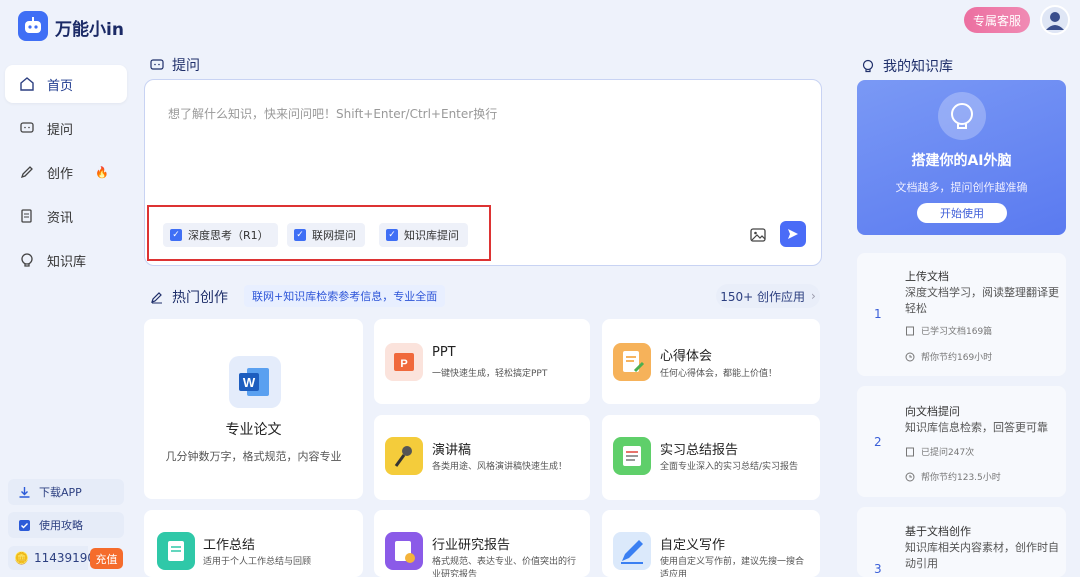 The image size is (1080, 577). Describe the element at coordinates (982, 555) in the screenshot. I see `step-desc: 知识库相关内容素材，创作时自动引用` at that location.